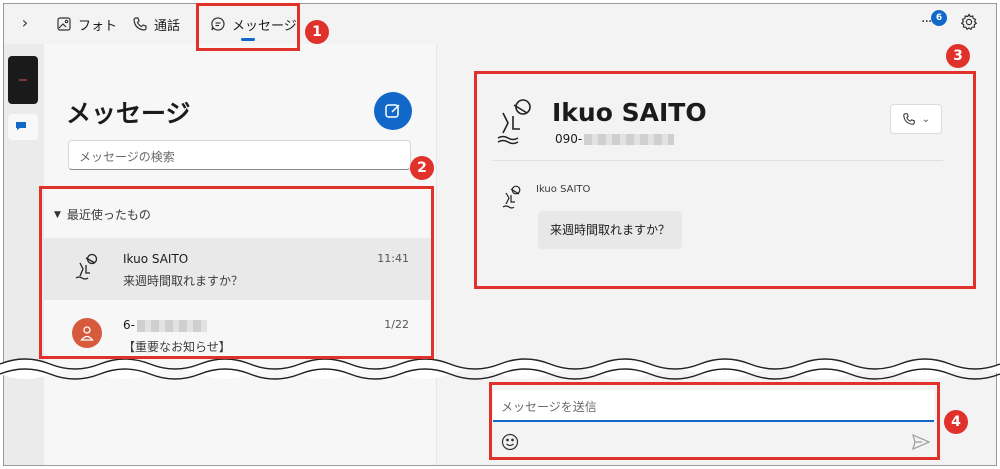  Describe the element at coordinates (98, 26) in the screenshot. I see `tab-photos-label: フォト` at that location.